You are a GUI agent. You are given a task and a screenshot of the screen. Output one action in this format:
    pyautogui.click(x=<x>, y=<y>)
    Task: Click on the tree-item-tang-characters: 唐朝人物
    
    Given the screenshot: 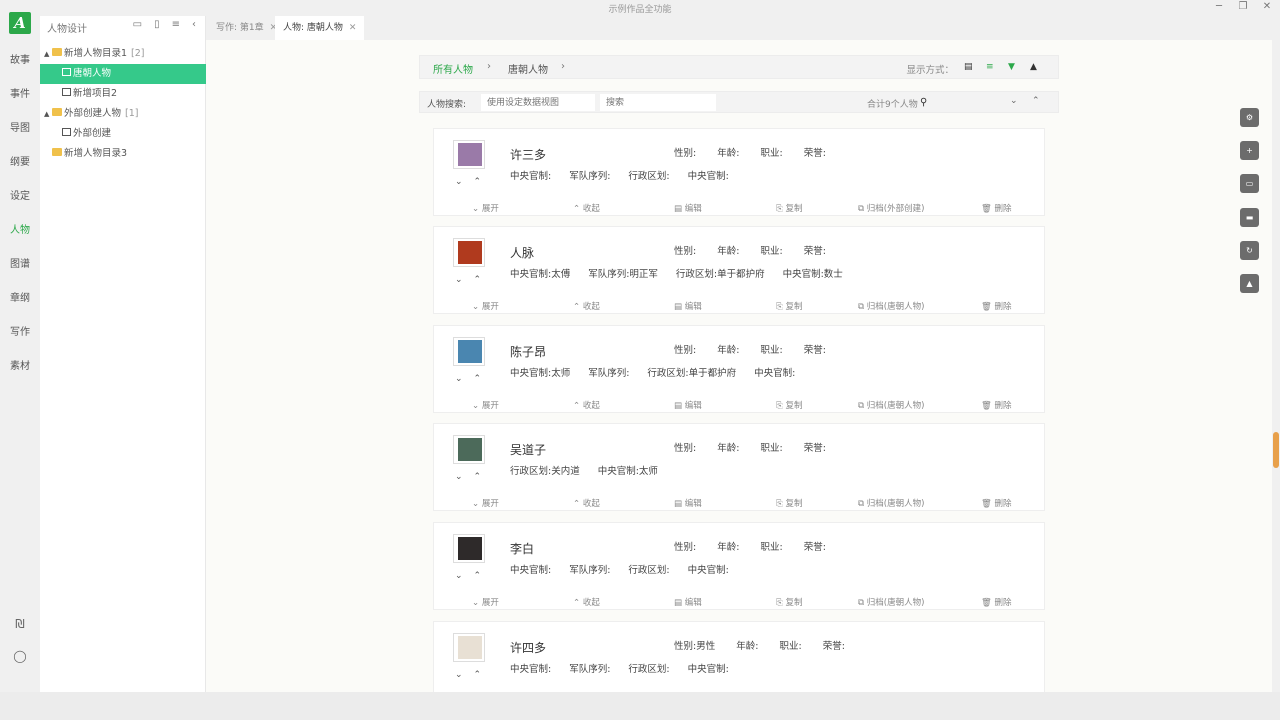 What is the action you would take?
    pyautogui.click(x=123, y=74)
    